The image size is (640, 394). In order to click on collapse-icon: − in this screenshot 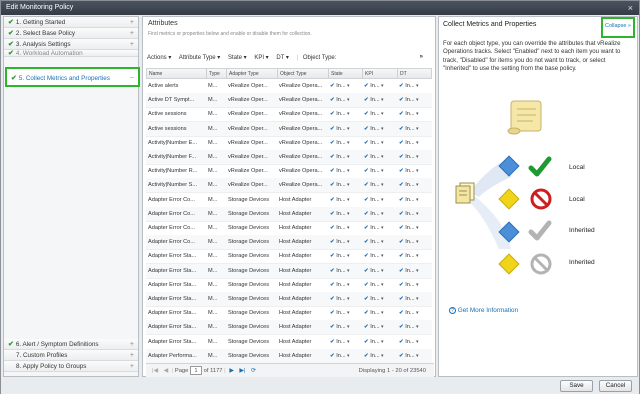, I will do `click(132, 77)`.